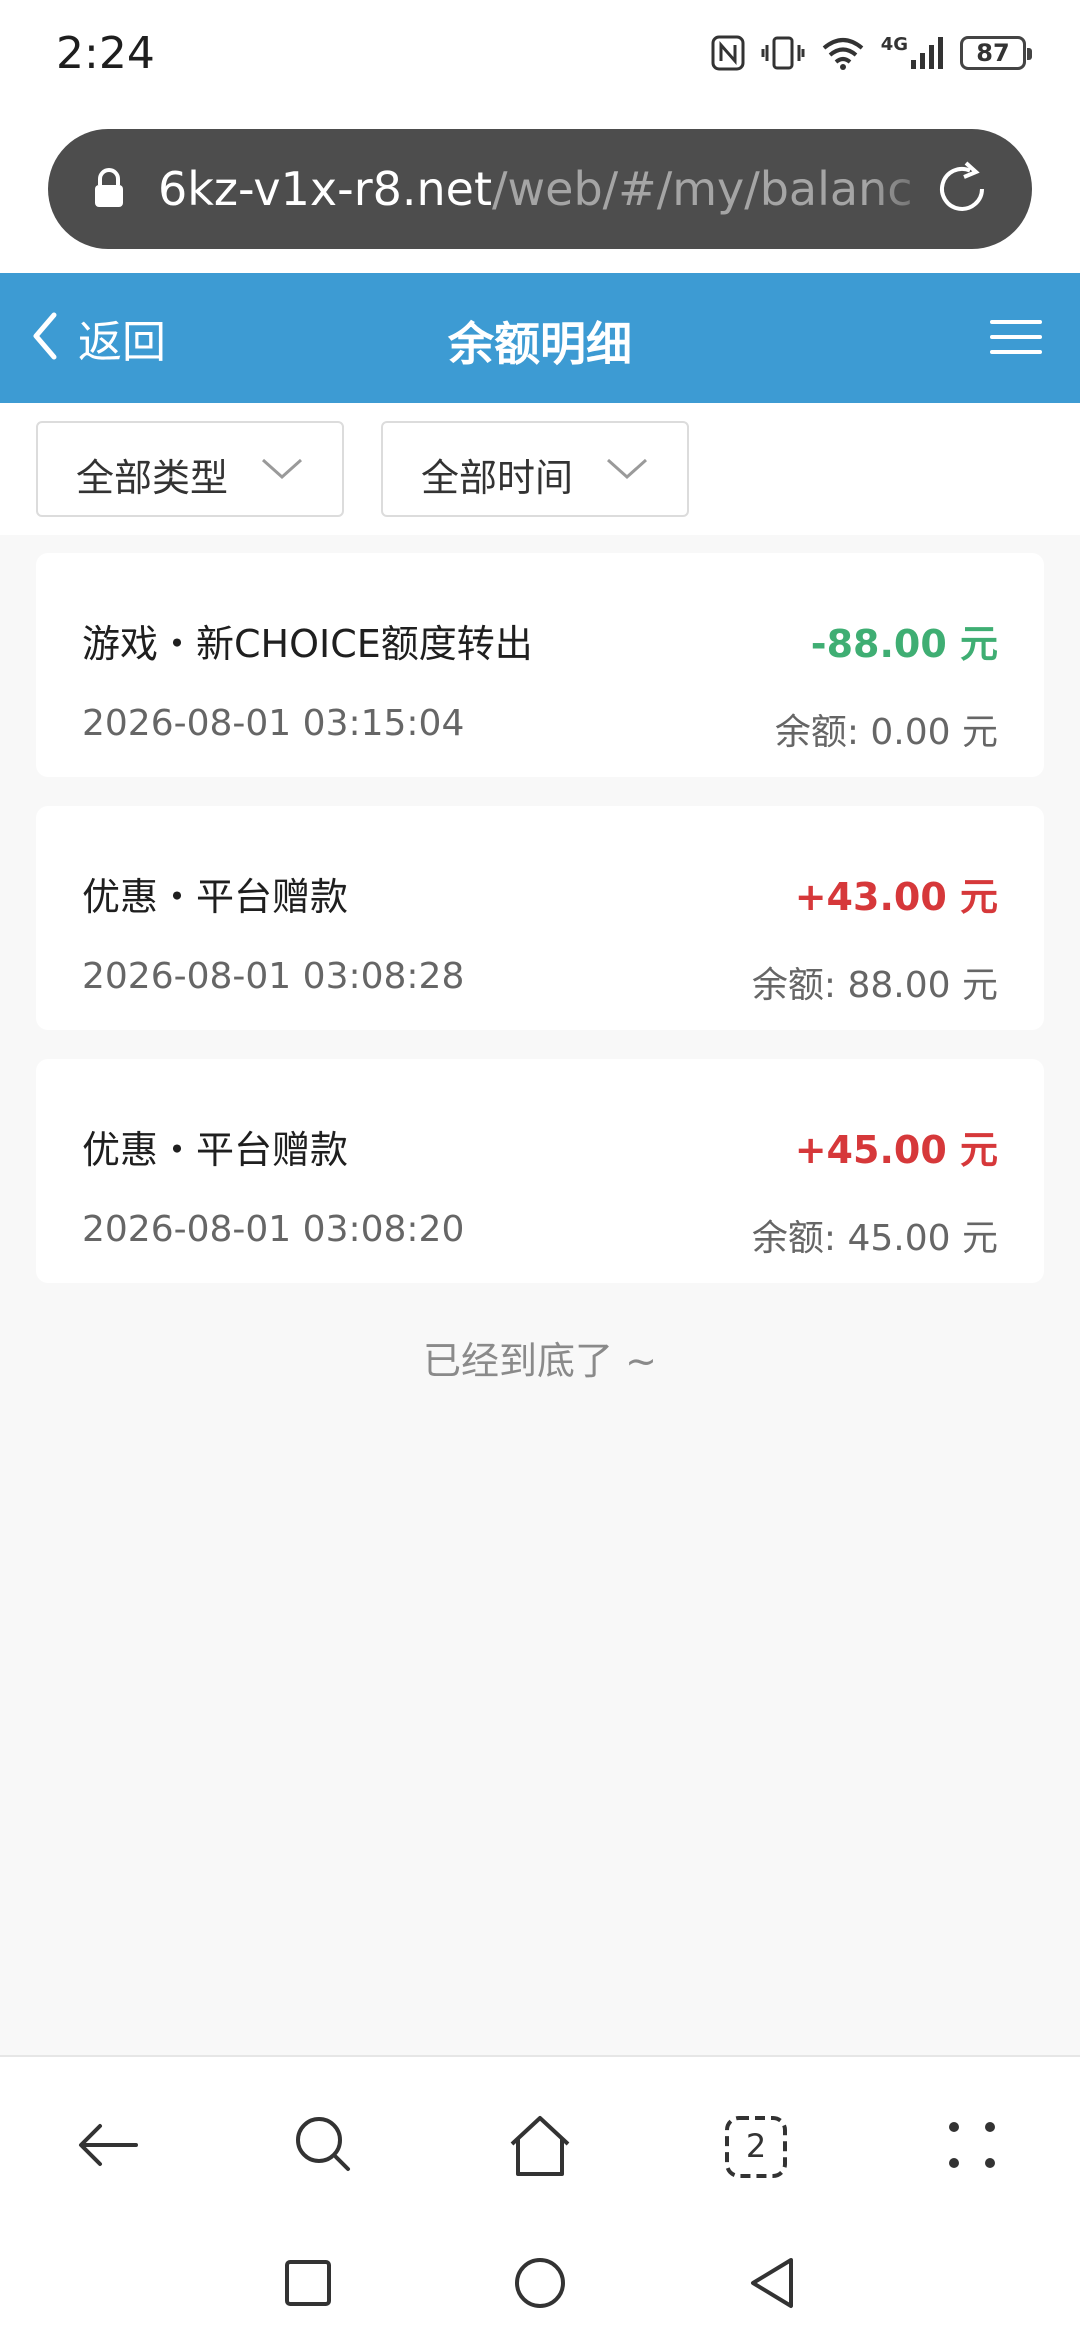 This screenshot has height=2340, width=1080. Describe the element at coordinates (273, 976) in the screenshot. I see `record-date: 2026-08-01 03:08:28` at that location.